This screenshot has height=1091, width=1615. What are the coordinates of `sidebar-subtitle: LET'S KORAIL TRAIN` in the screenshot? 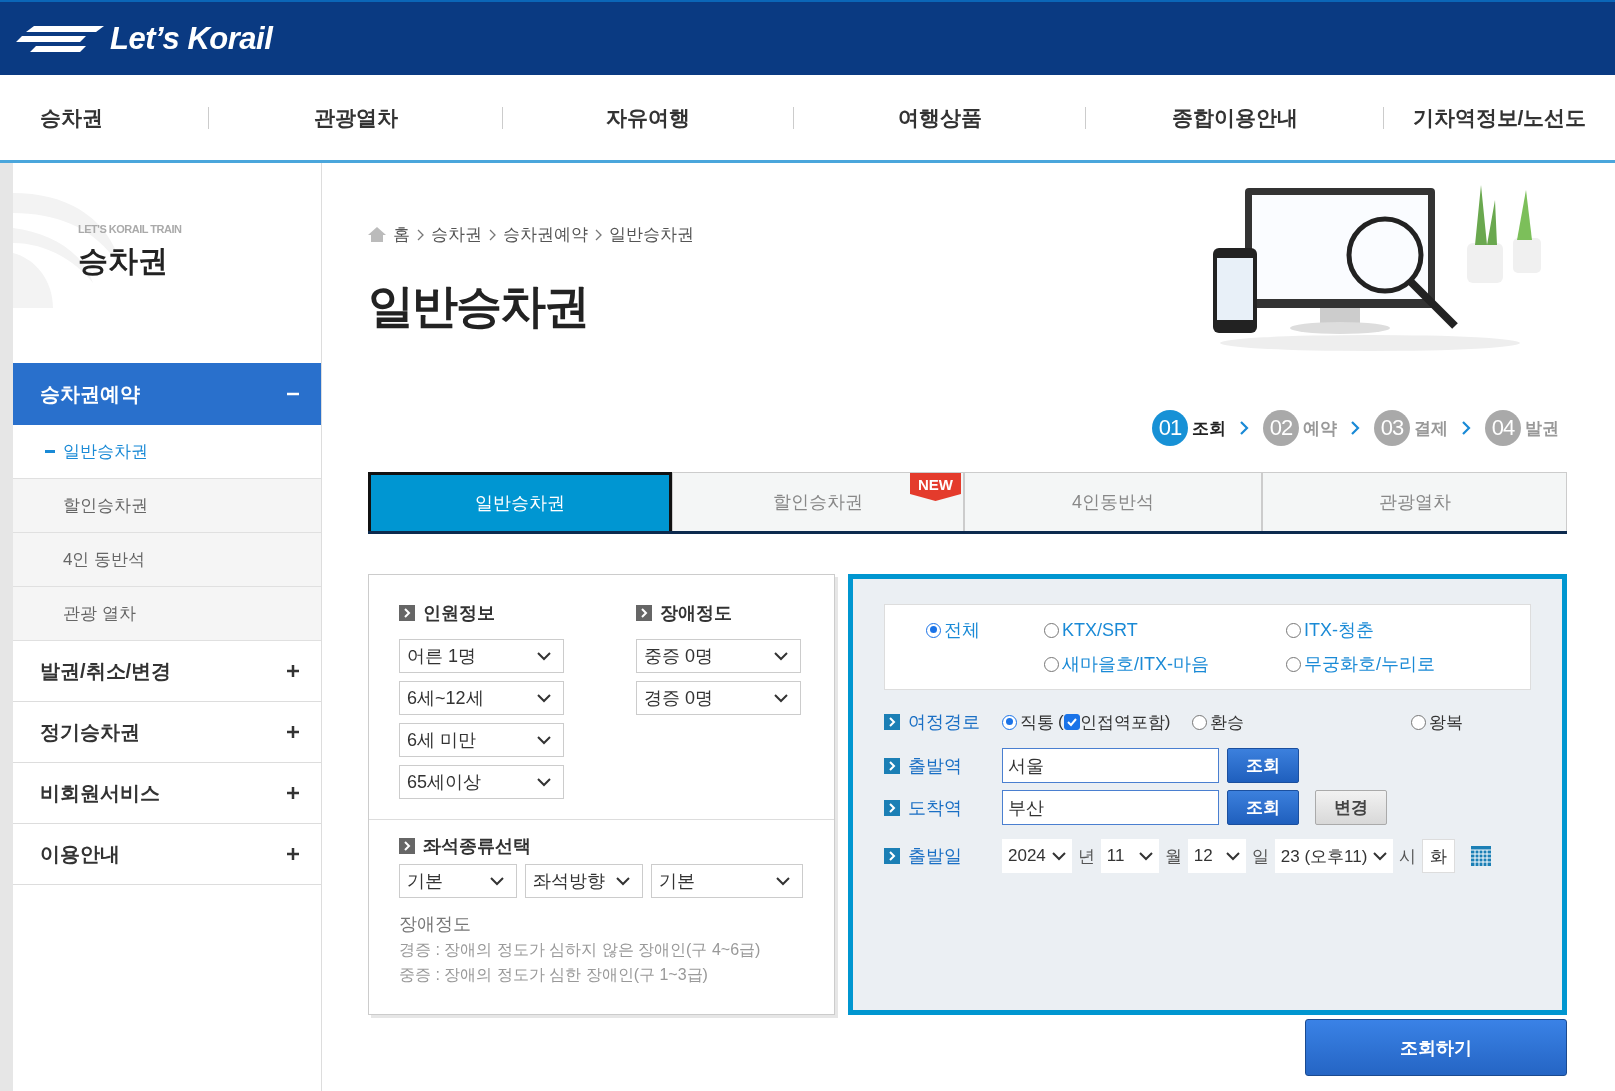 It's located at (130, 229).